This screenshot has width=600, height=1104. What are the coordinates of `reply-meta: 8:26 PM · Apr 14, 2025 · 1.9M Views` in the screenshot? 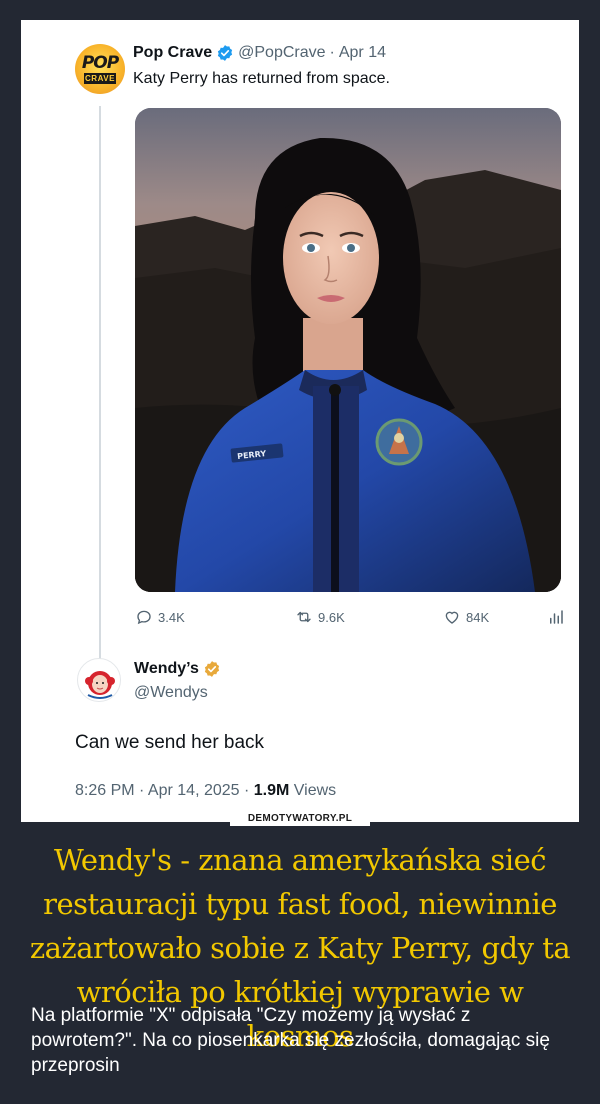 It's located at (205, 791).